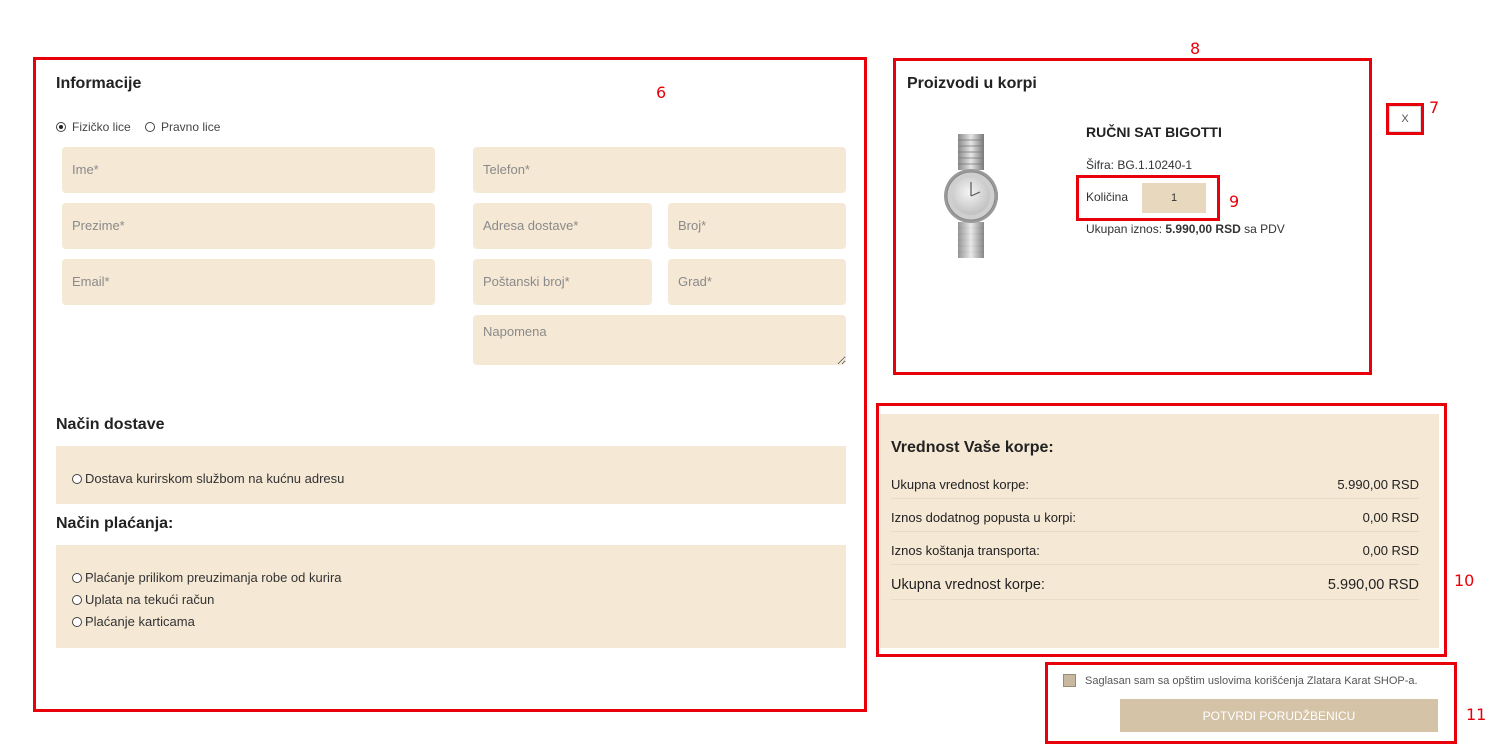 The image size is (1508, 748). What do you see at coordinates (248, 282) in the screenshot?
I see `email-input` at bounding box center [248, 282].